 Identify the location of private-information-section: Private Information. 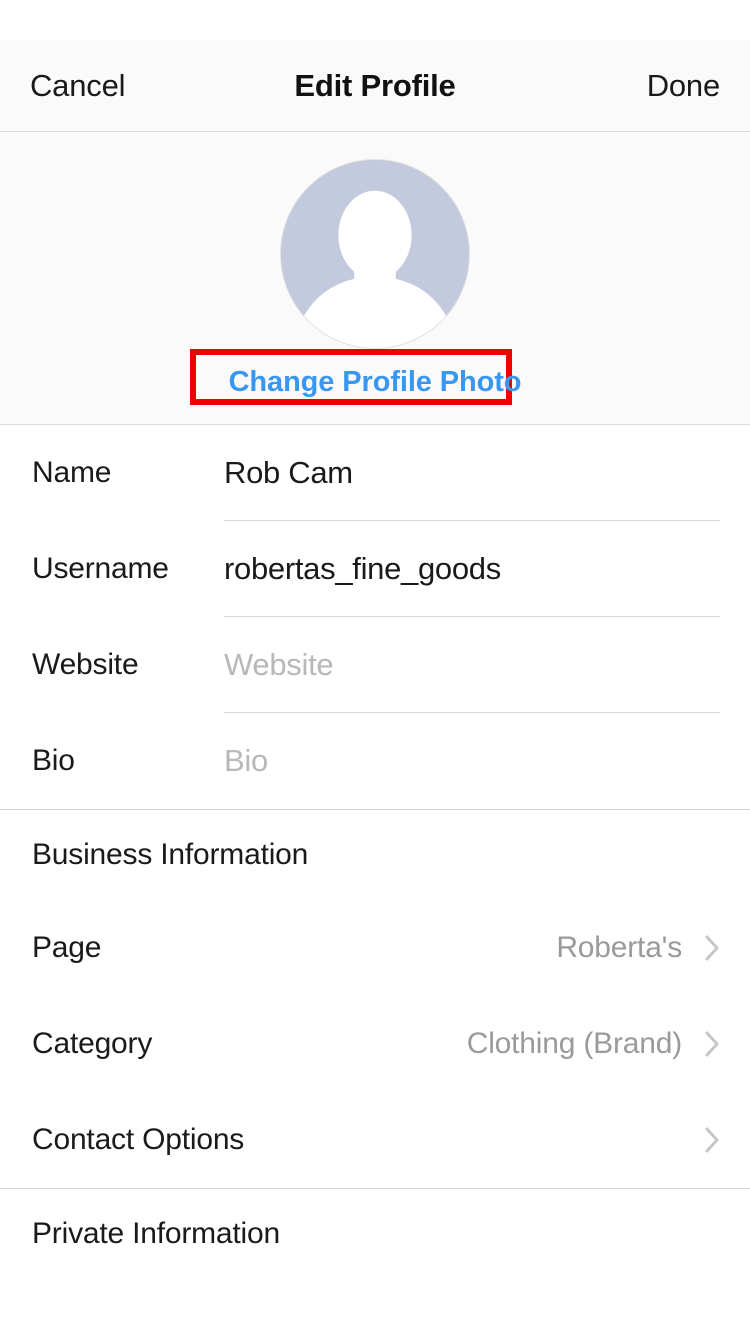
(375, 1234).